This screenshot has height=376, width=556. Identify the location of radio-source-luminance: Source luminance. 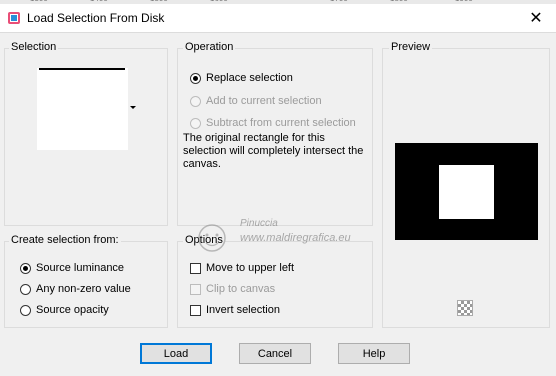
(72, 268).